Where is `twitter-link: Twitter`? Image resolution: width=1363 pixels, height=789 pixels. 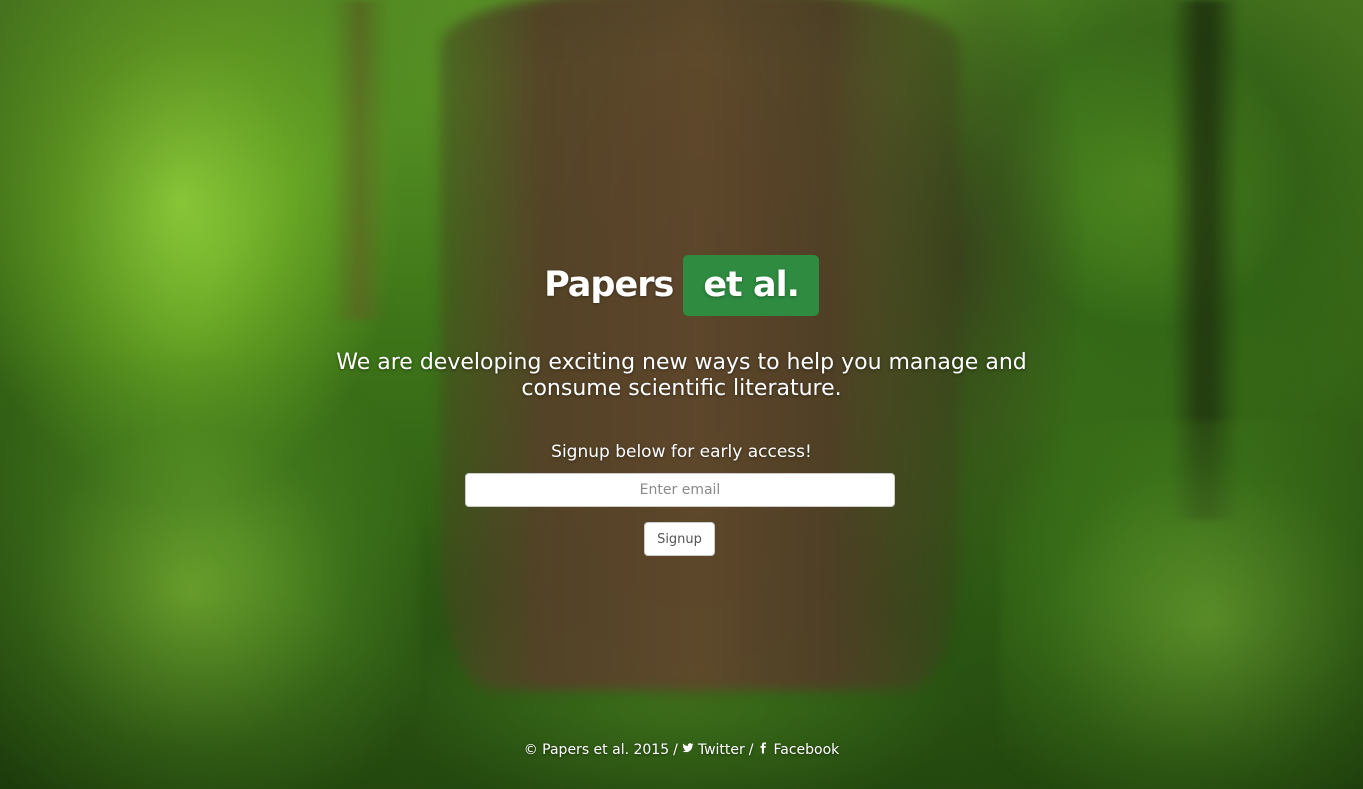
twitter-link: Twitter is located at coordinates (713, 750).